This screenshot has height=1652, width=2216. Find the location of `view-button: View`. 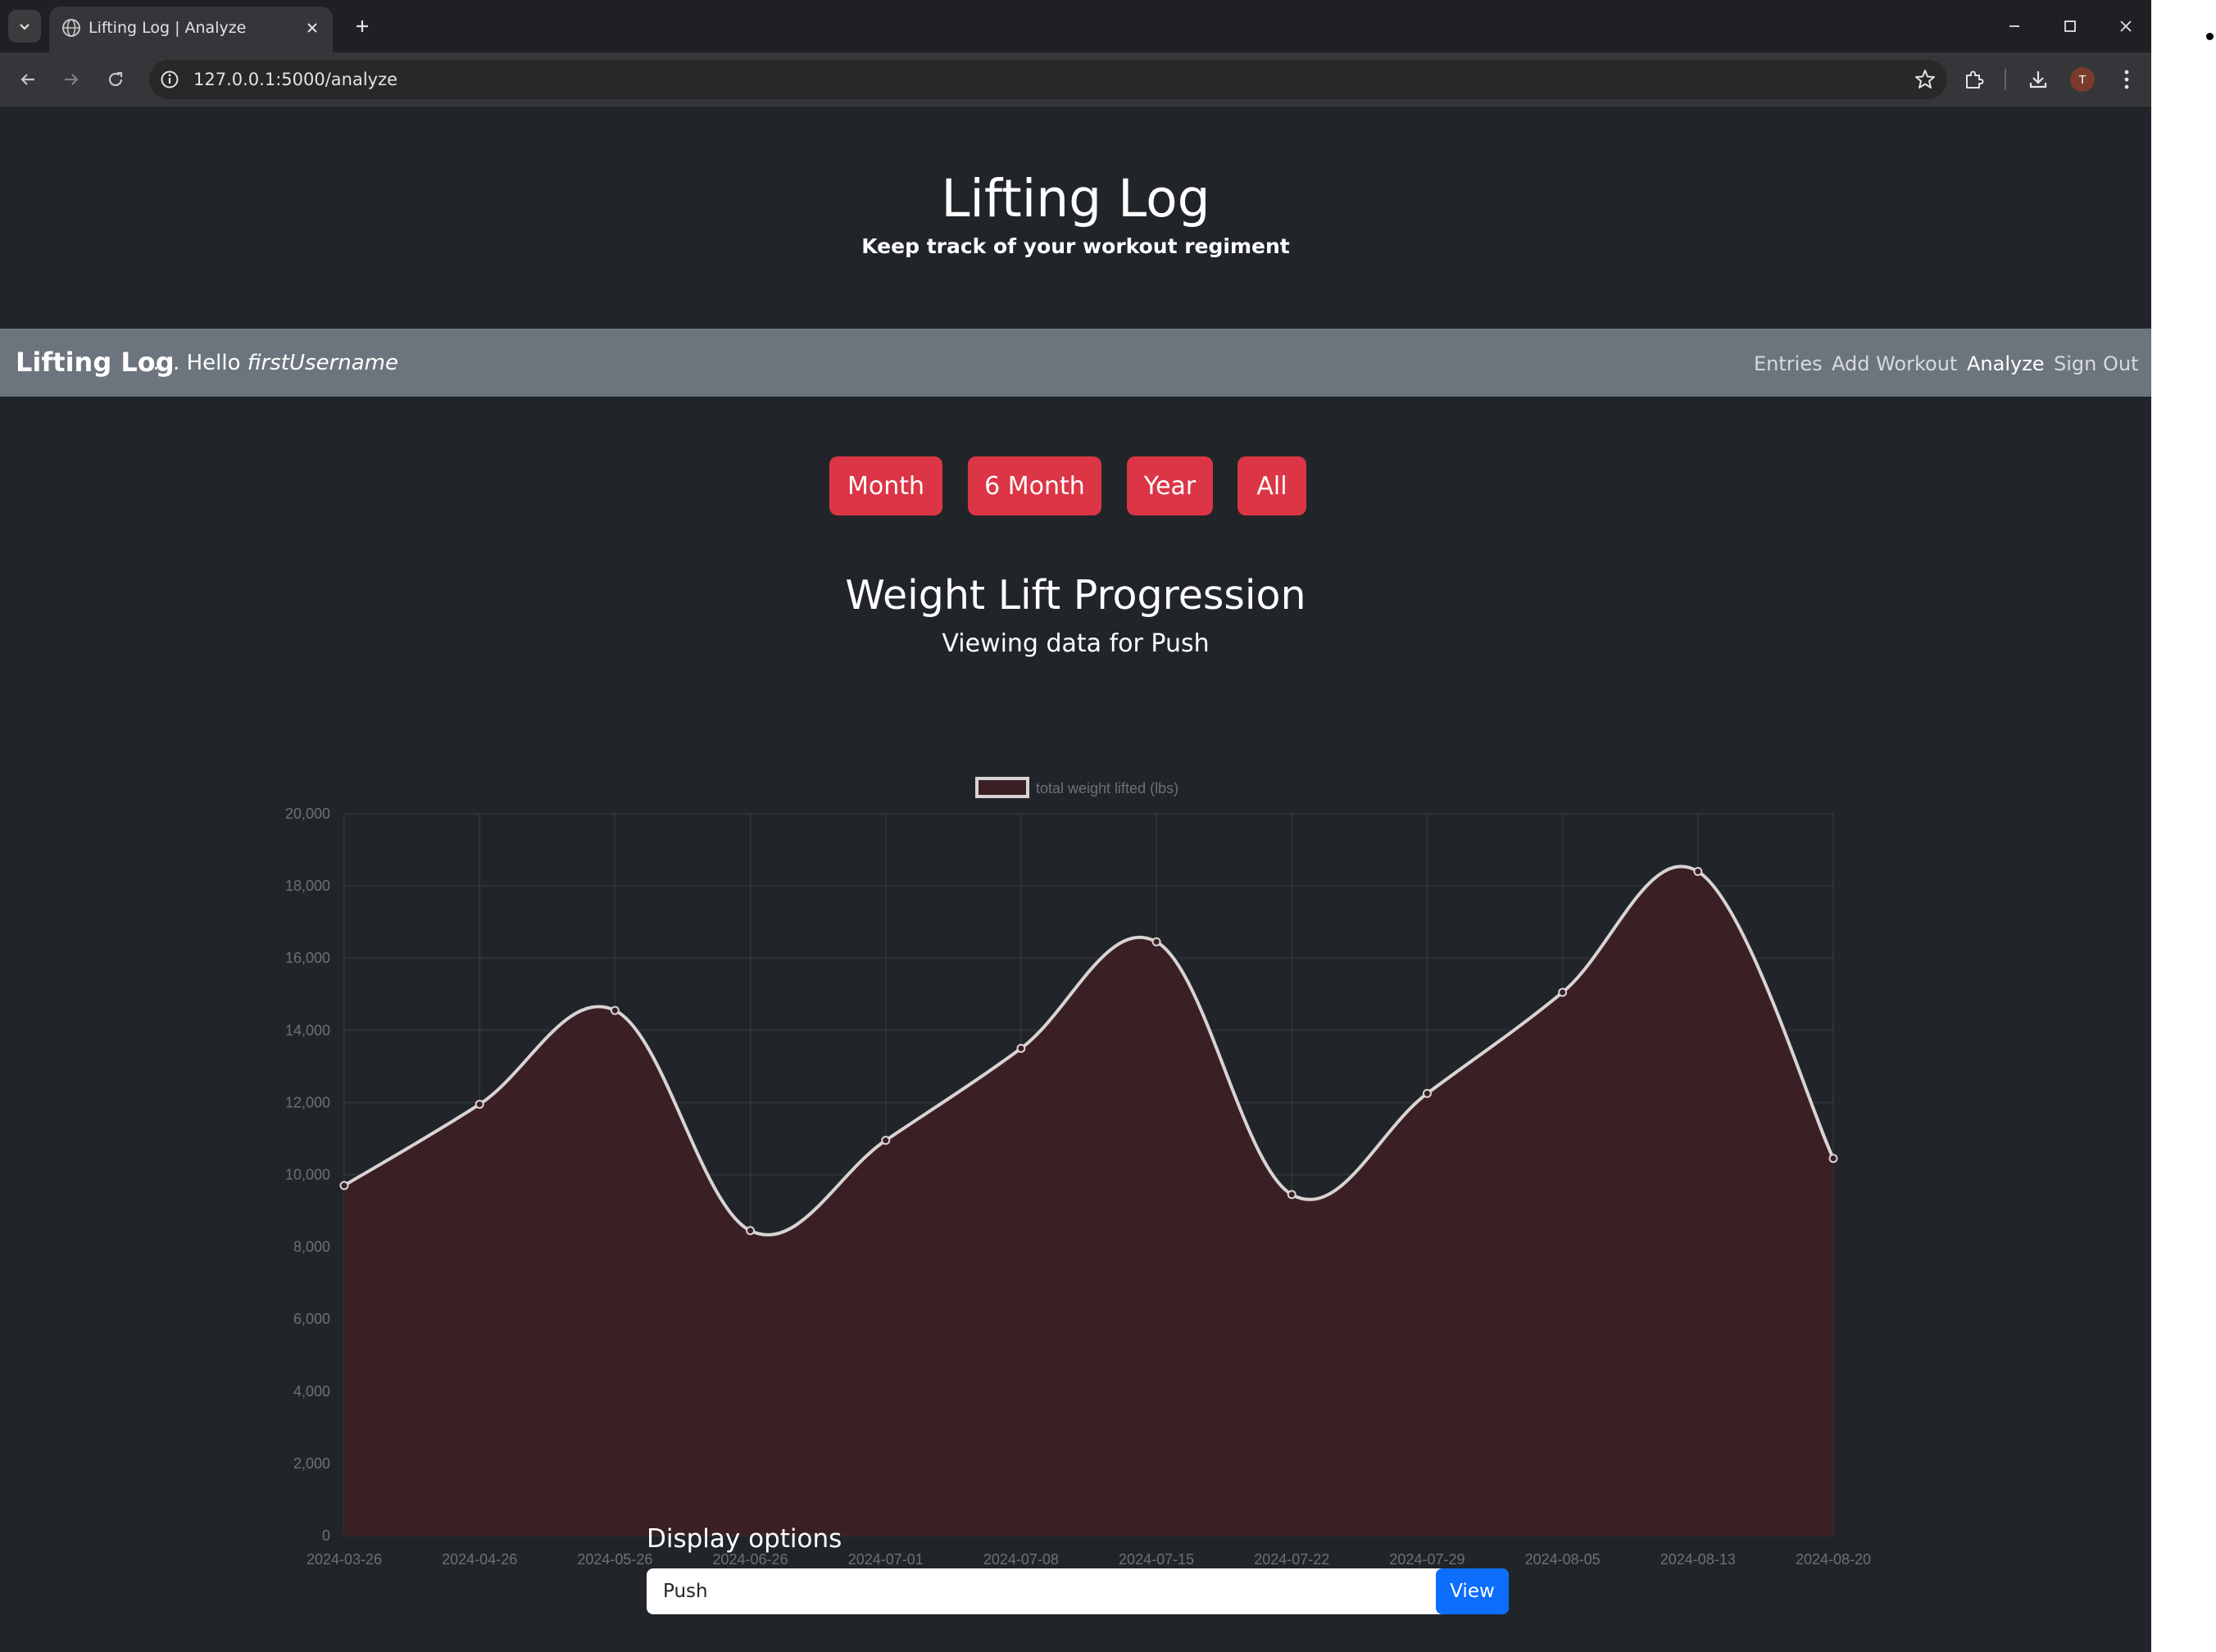

view-button: View is located at coordinates (1472, 1591).